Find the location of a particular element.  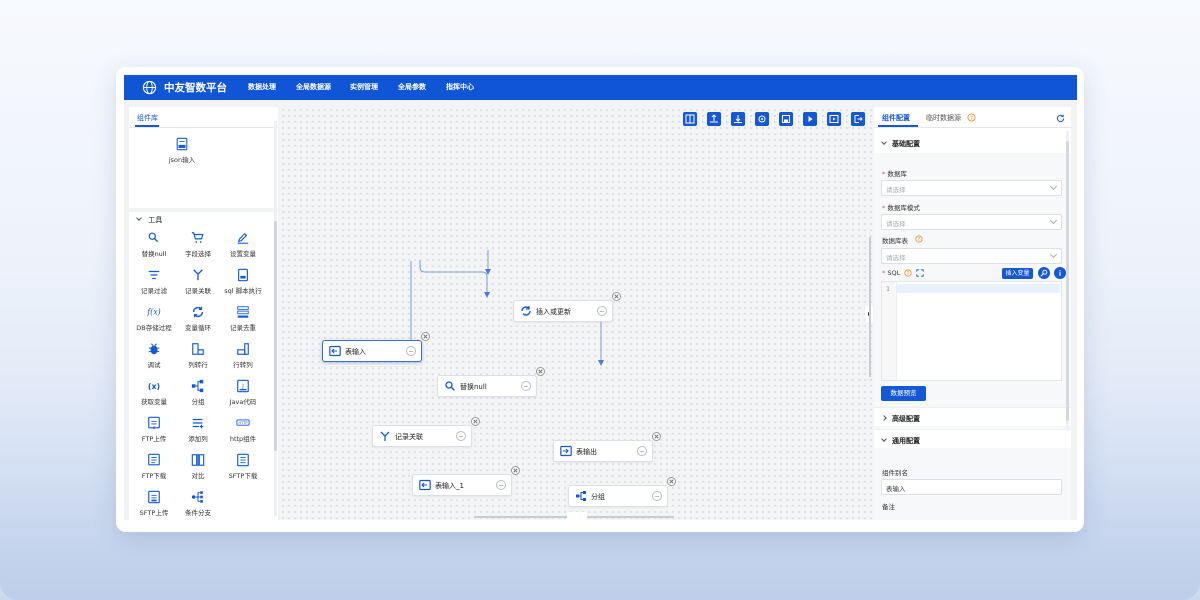

component-group: 分组 is located at coordinates (198, 392).